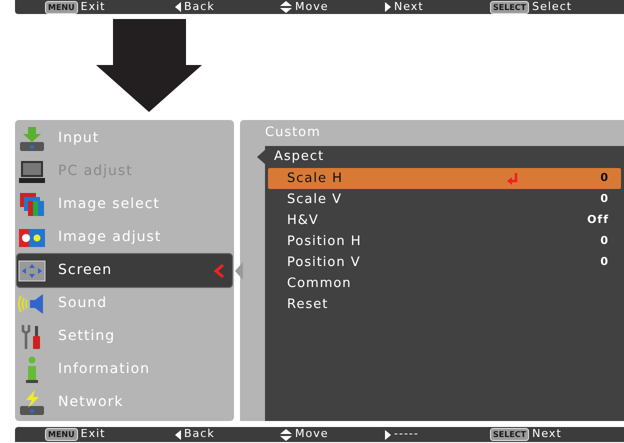  I want to click on submenu-item: Position H 0, so click(444, 241).